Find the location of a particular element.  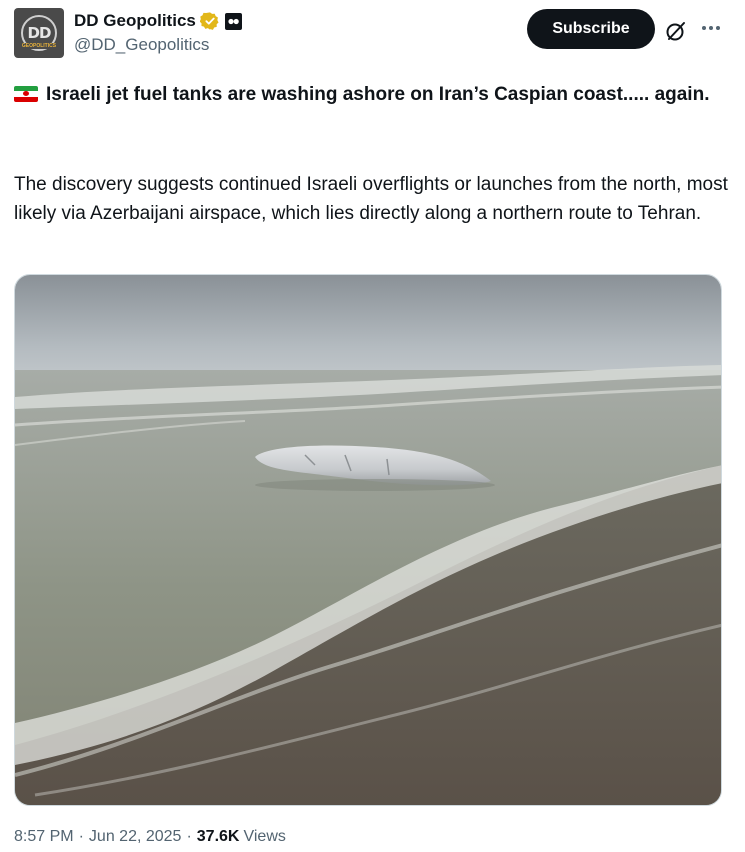

post-meta: 8:57 PM · Jun 22, 2025 · 37.6K Views is located at coordinates (150, 837).